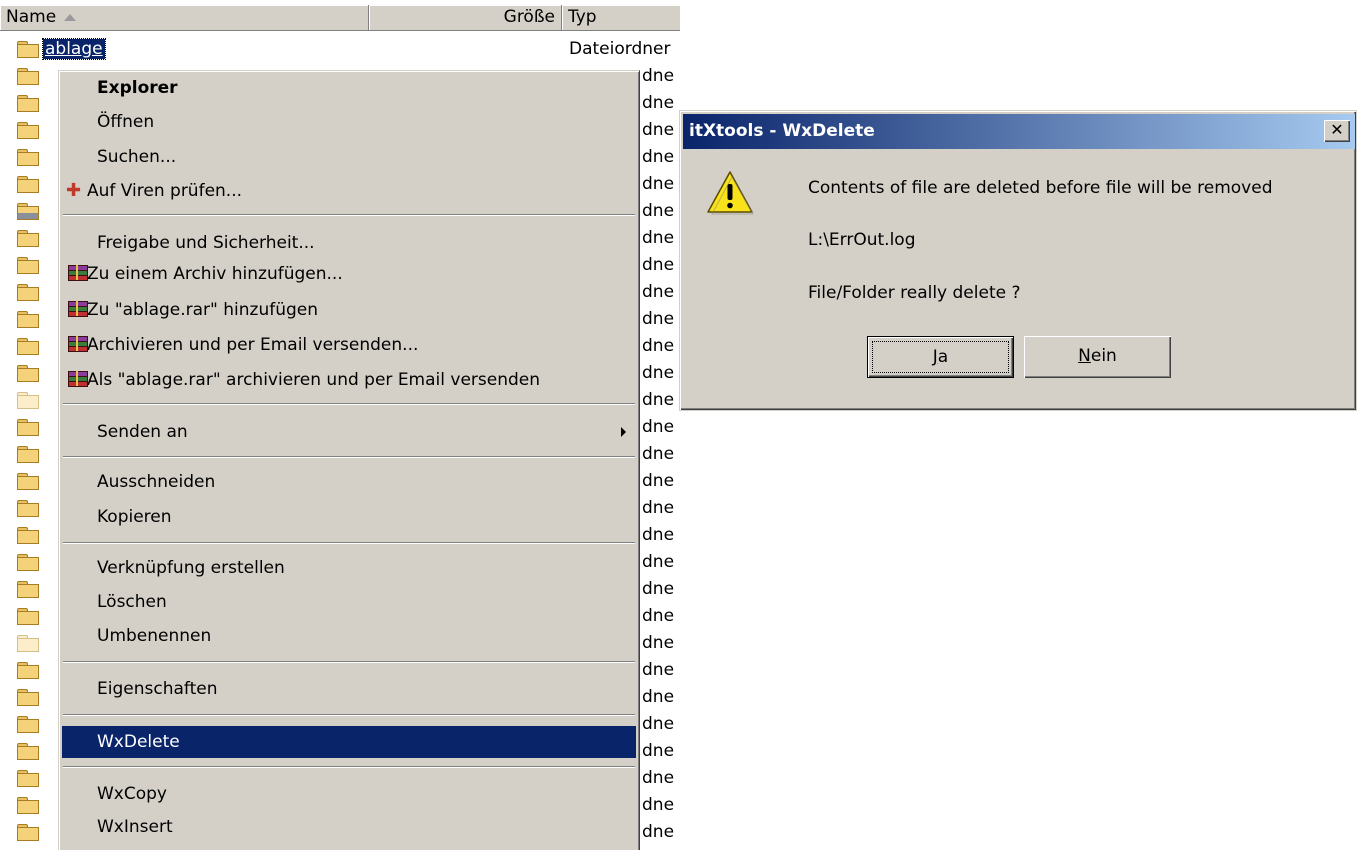 This screenshot has width=1362, height=850. I want to click on menu-item-create-shortcut: Verknüpfung erstellen, so click(349, 568).